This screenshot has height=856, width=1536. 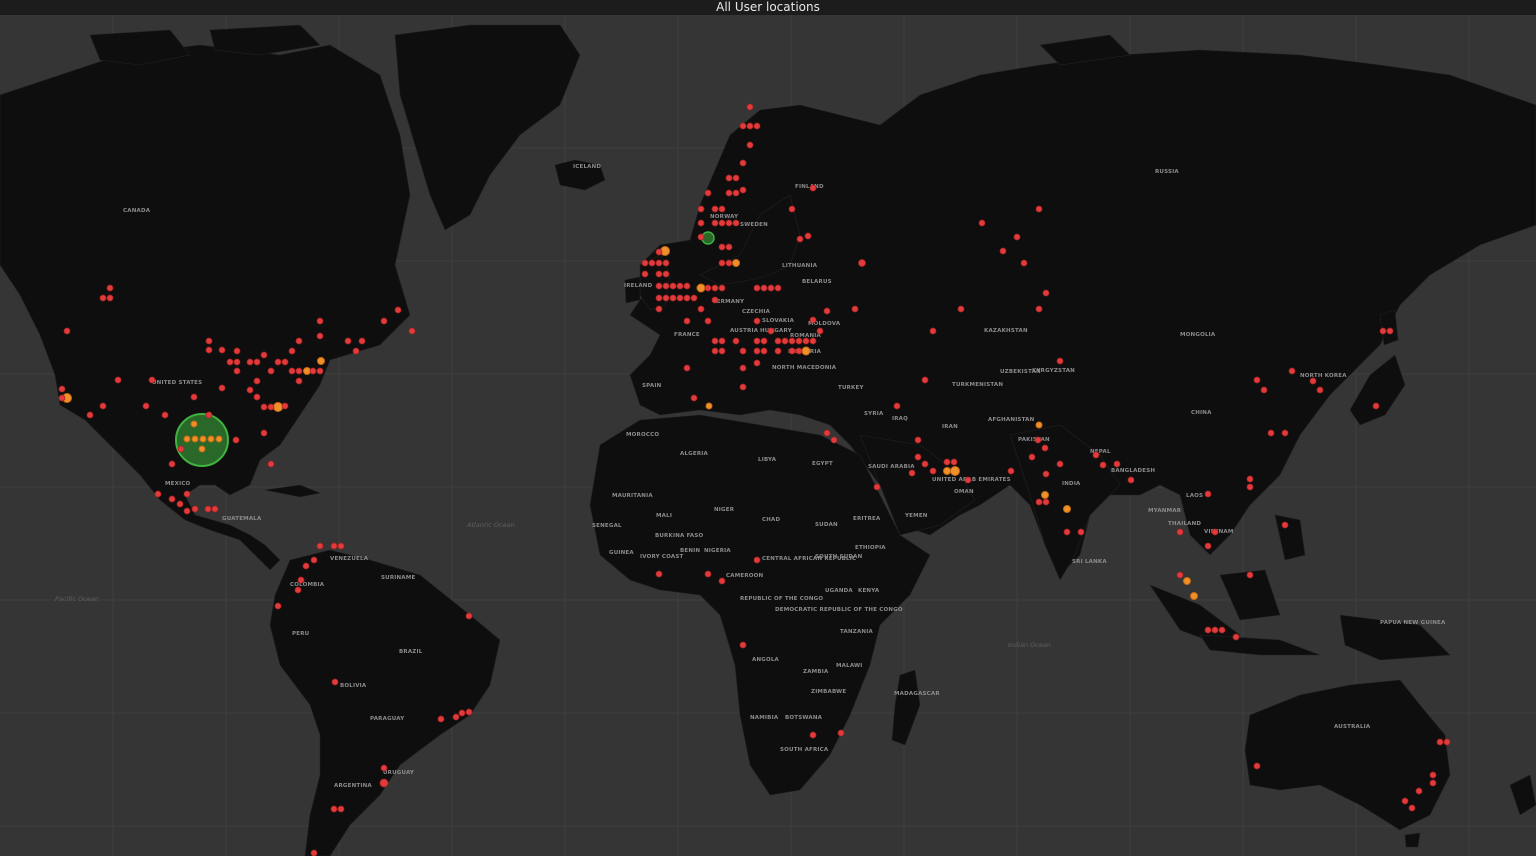 I want to click on label-libya: LIBYA, so click(x=767, y=460).